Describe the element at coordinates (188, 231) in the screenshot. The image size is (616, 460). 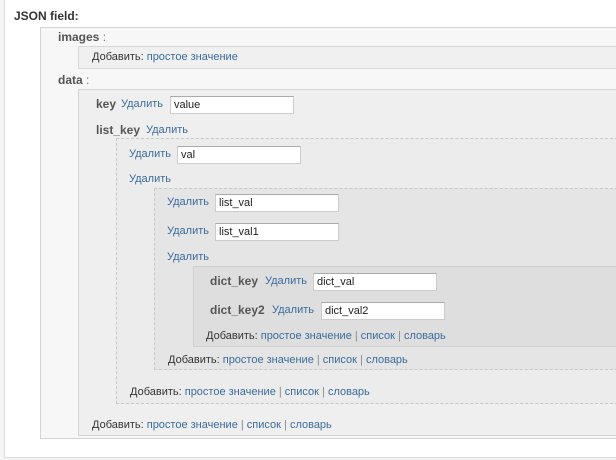
I see `nested-item2-remove-link: Удалить` at that location.